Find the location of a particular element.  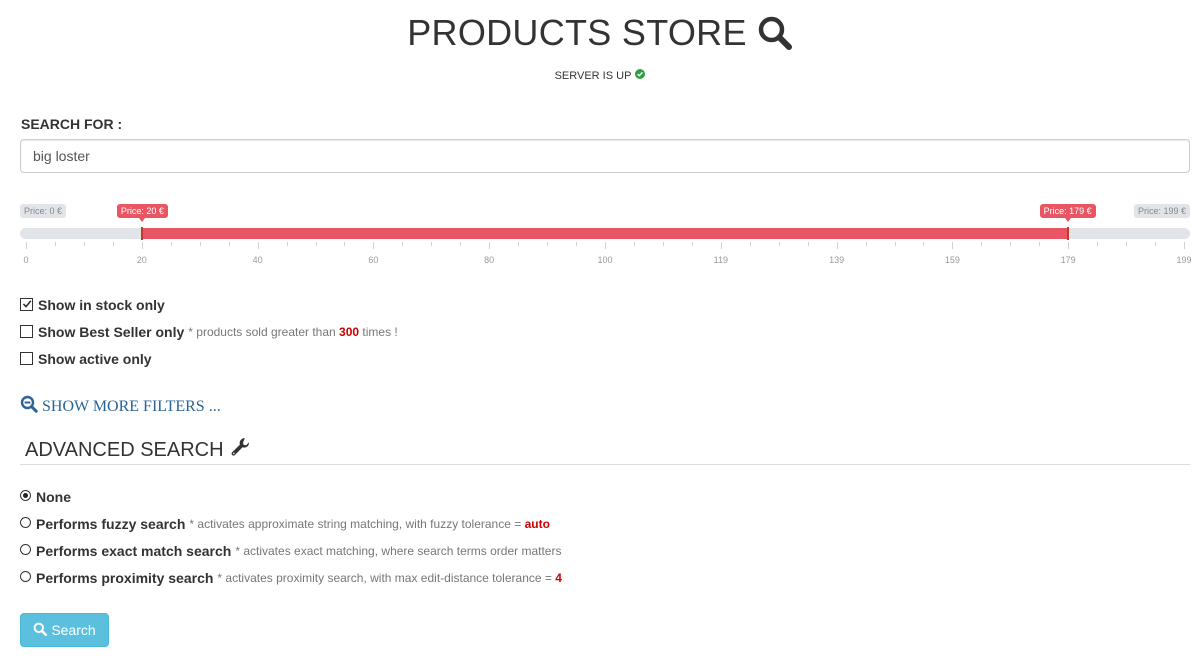

advanced-search-heading: ADVANCED SEARCH is located at coordinates (137, 450).